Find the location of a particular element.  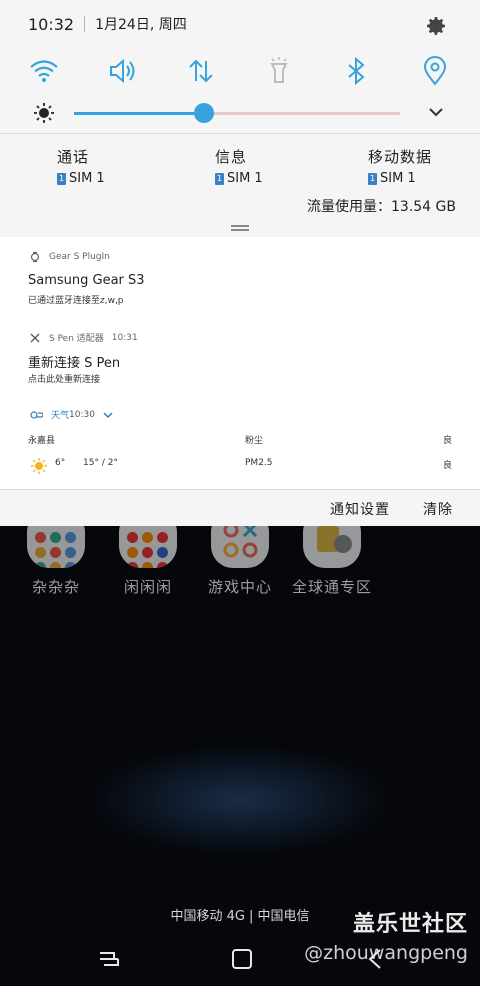

shade-actions: 通知设置 清除 is located at coordinates (240, 507).